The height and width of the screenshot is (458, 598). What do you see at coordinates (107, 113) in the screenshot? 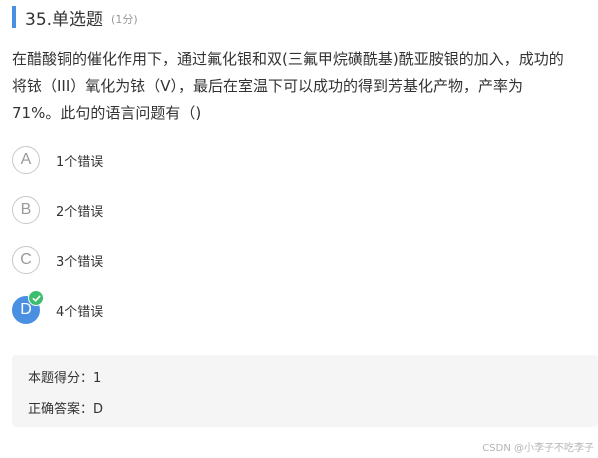
I see `question-line: 71%。此句的语言问题有（)` at bounding box center [107, 113].